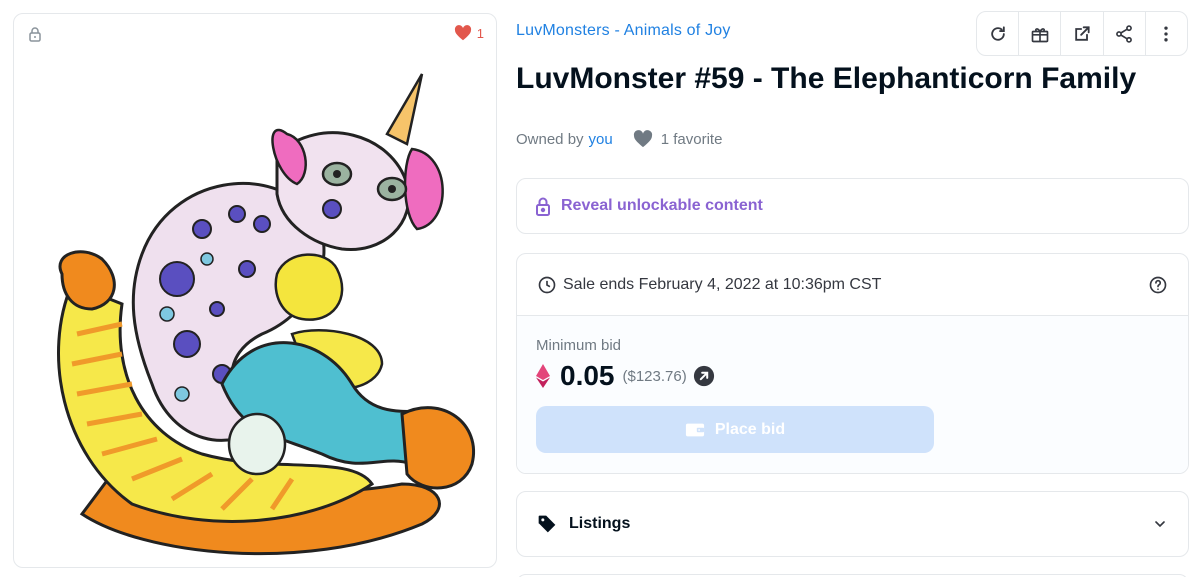  I want to click on price-row: 0.05 ($123.76), so click(625, 376).